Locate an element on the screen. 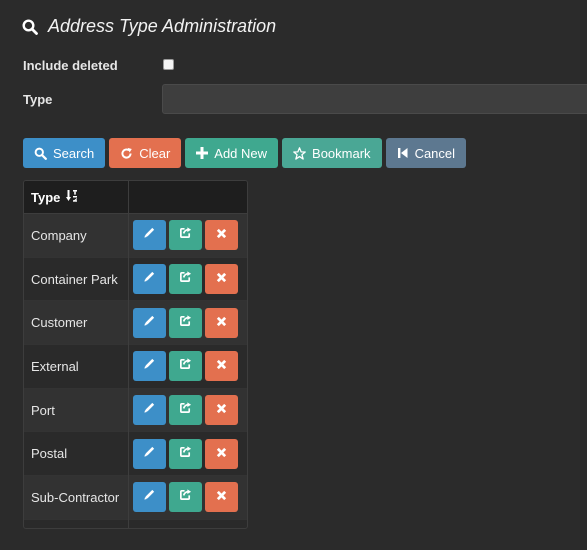  column-header-label: Type is located at coordinates (46, 197).